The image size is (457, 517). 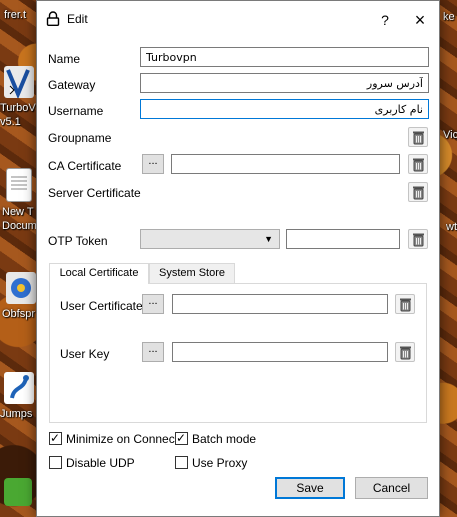 I want to click on dropdown-arrow-icon: ▼, so click(x=268, y=239).